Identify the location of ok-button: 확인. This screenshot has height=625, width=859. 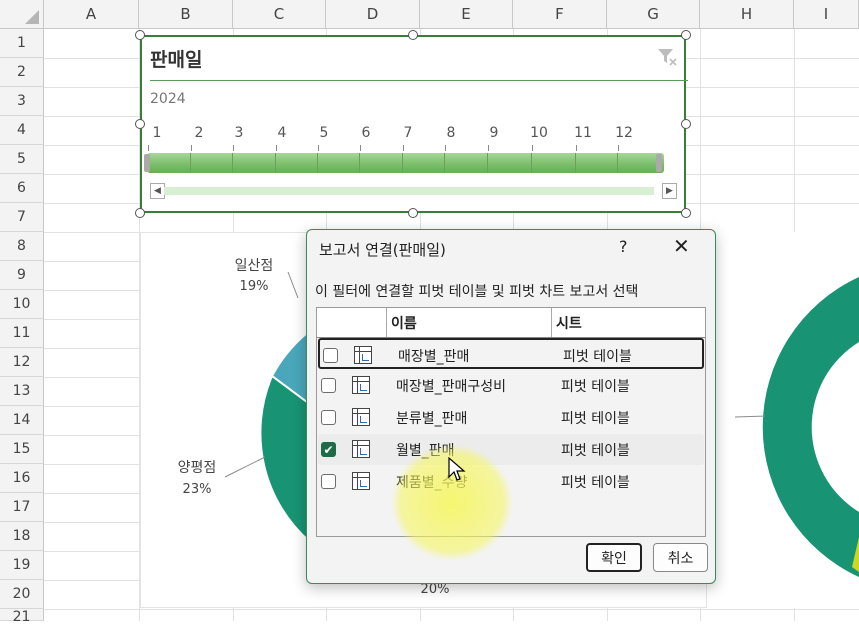
(614, 557).